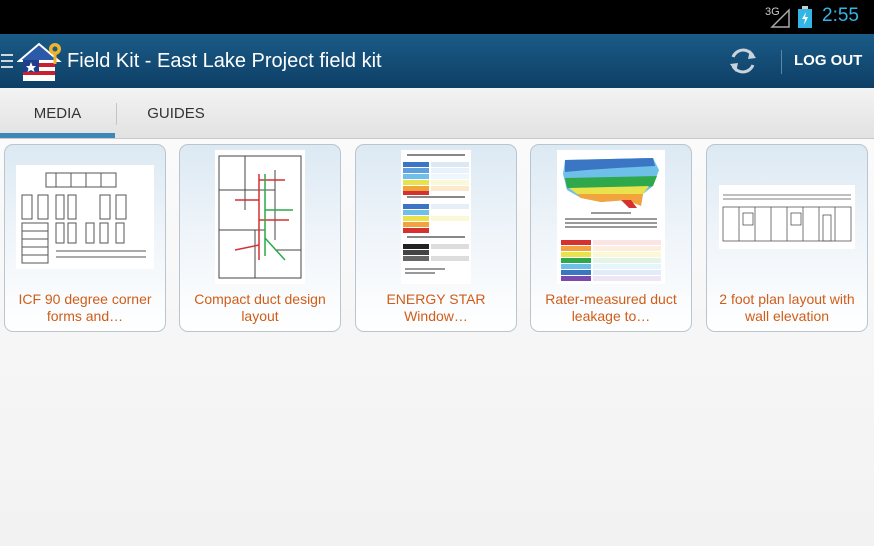 The height and width of the screenshot is (546, 874). What do you see at coordinates (828, 60) in the screenshot?
I see `logout-button: LOG OUT` at bounding box center [828, 60].